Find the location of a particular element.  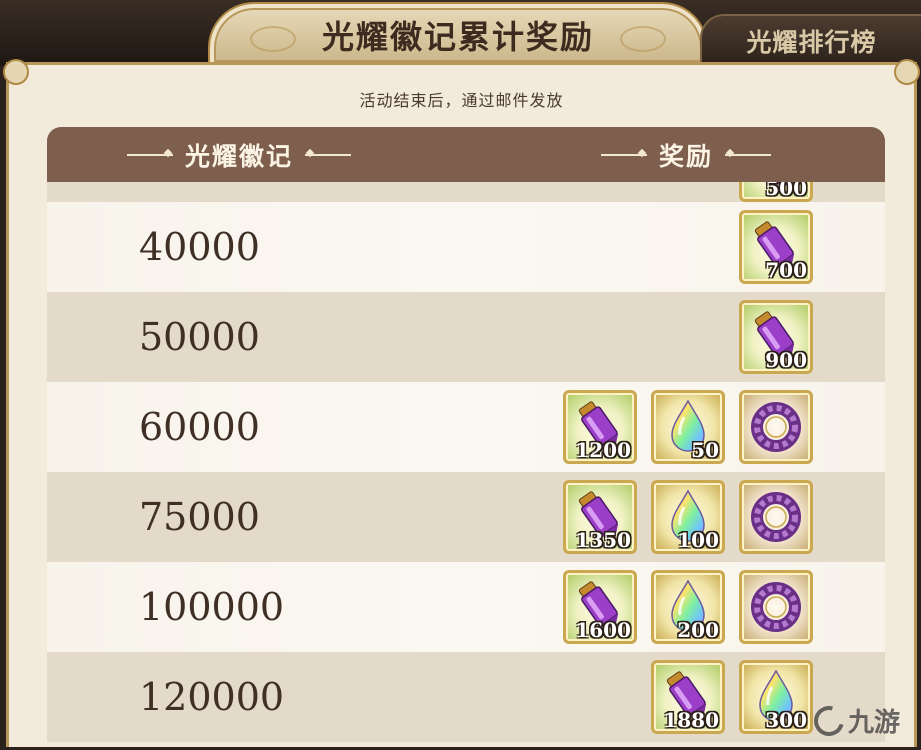

header-badge-label: 光耀徽记 is located at coordinates (239, 156).